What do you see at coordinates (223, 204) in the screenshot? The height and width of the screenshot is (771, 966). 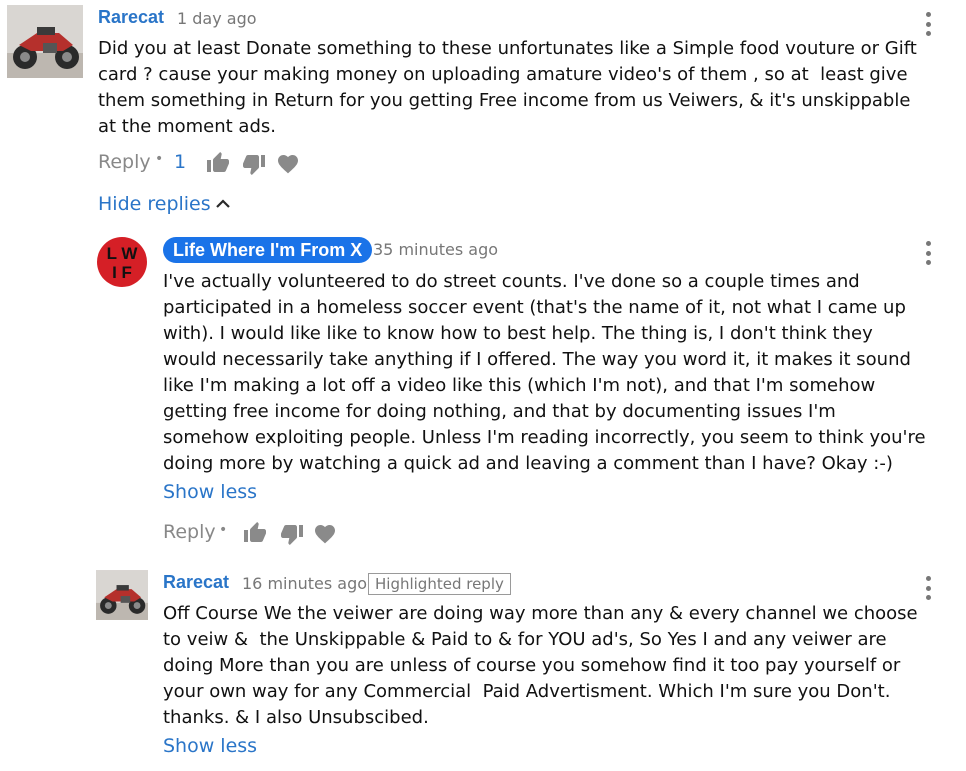 I see `chevron-up-icon` at bounding box center [223, 204].